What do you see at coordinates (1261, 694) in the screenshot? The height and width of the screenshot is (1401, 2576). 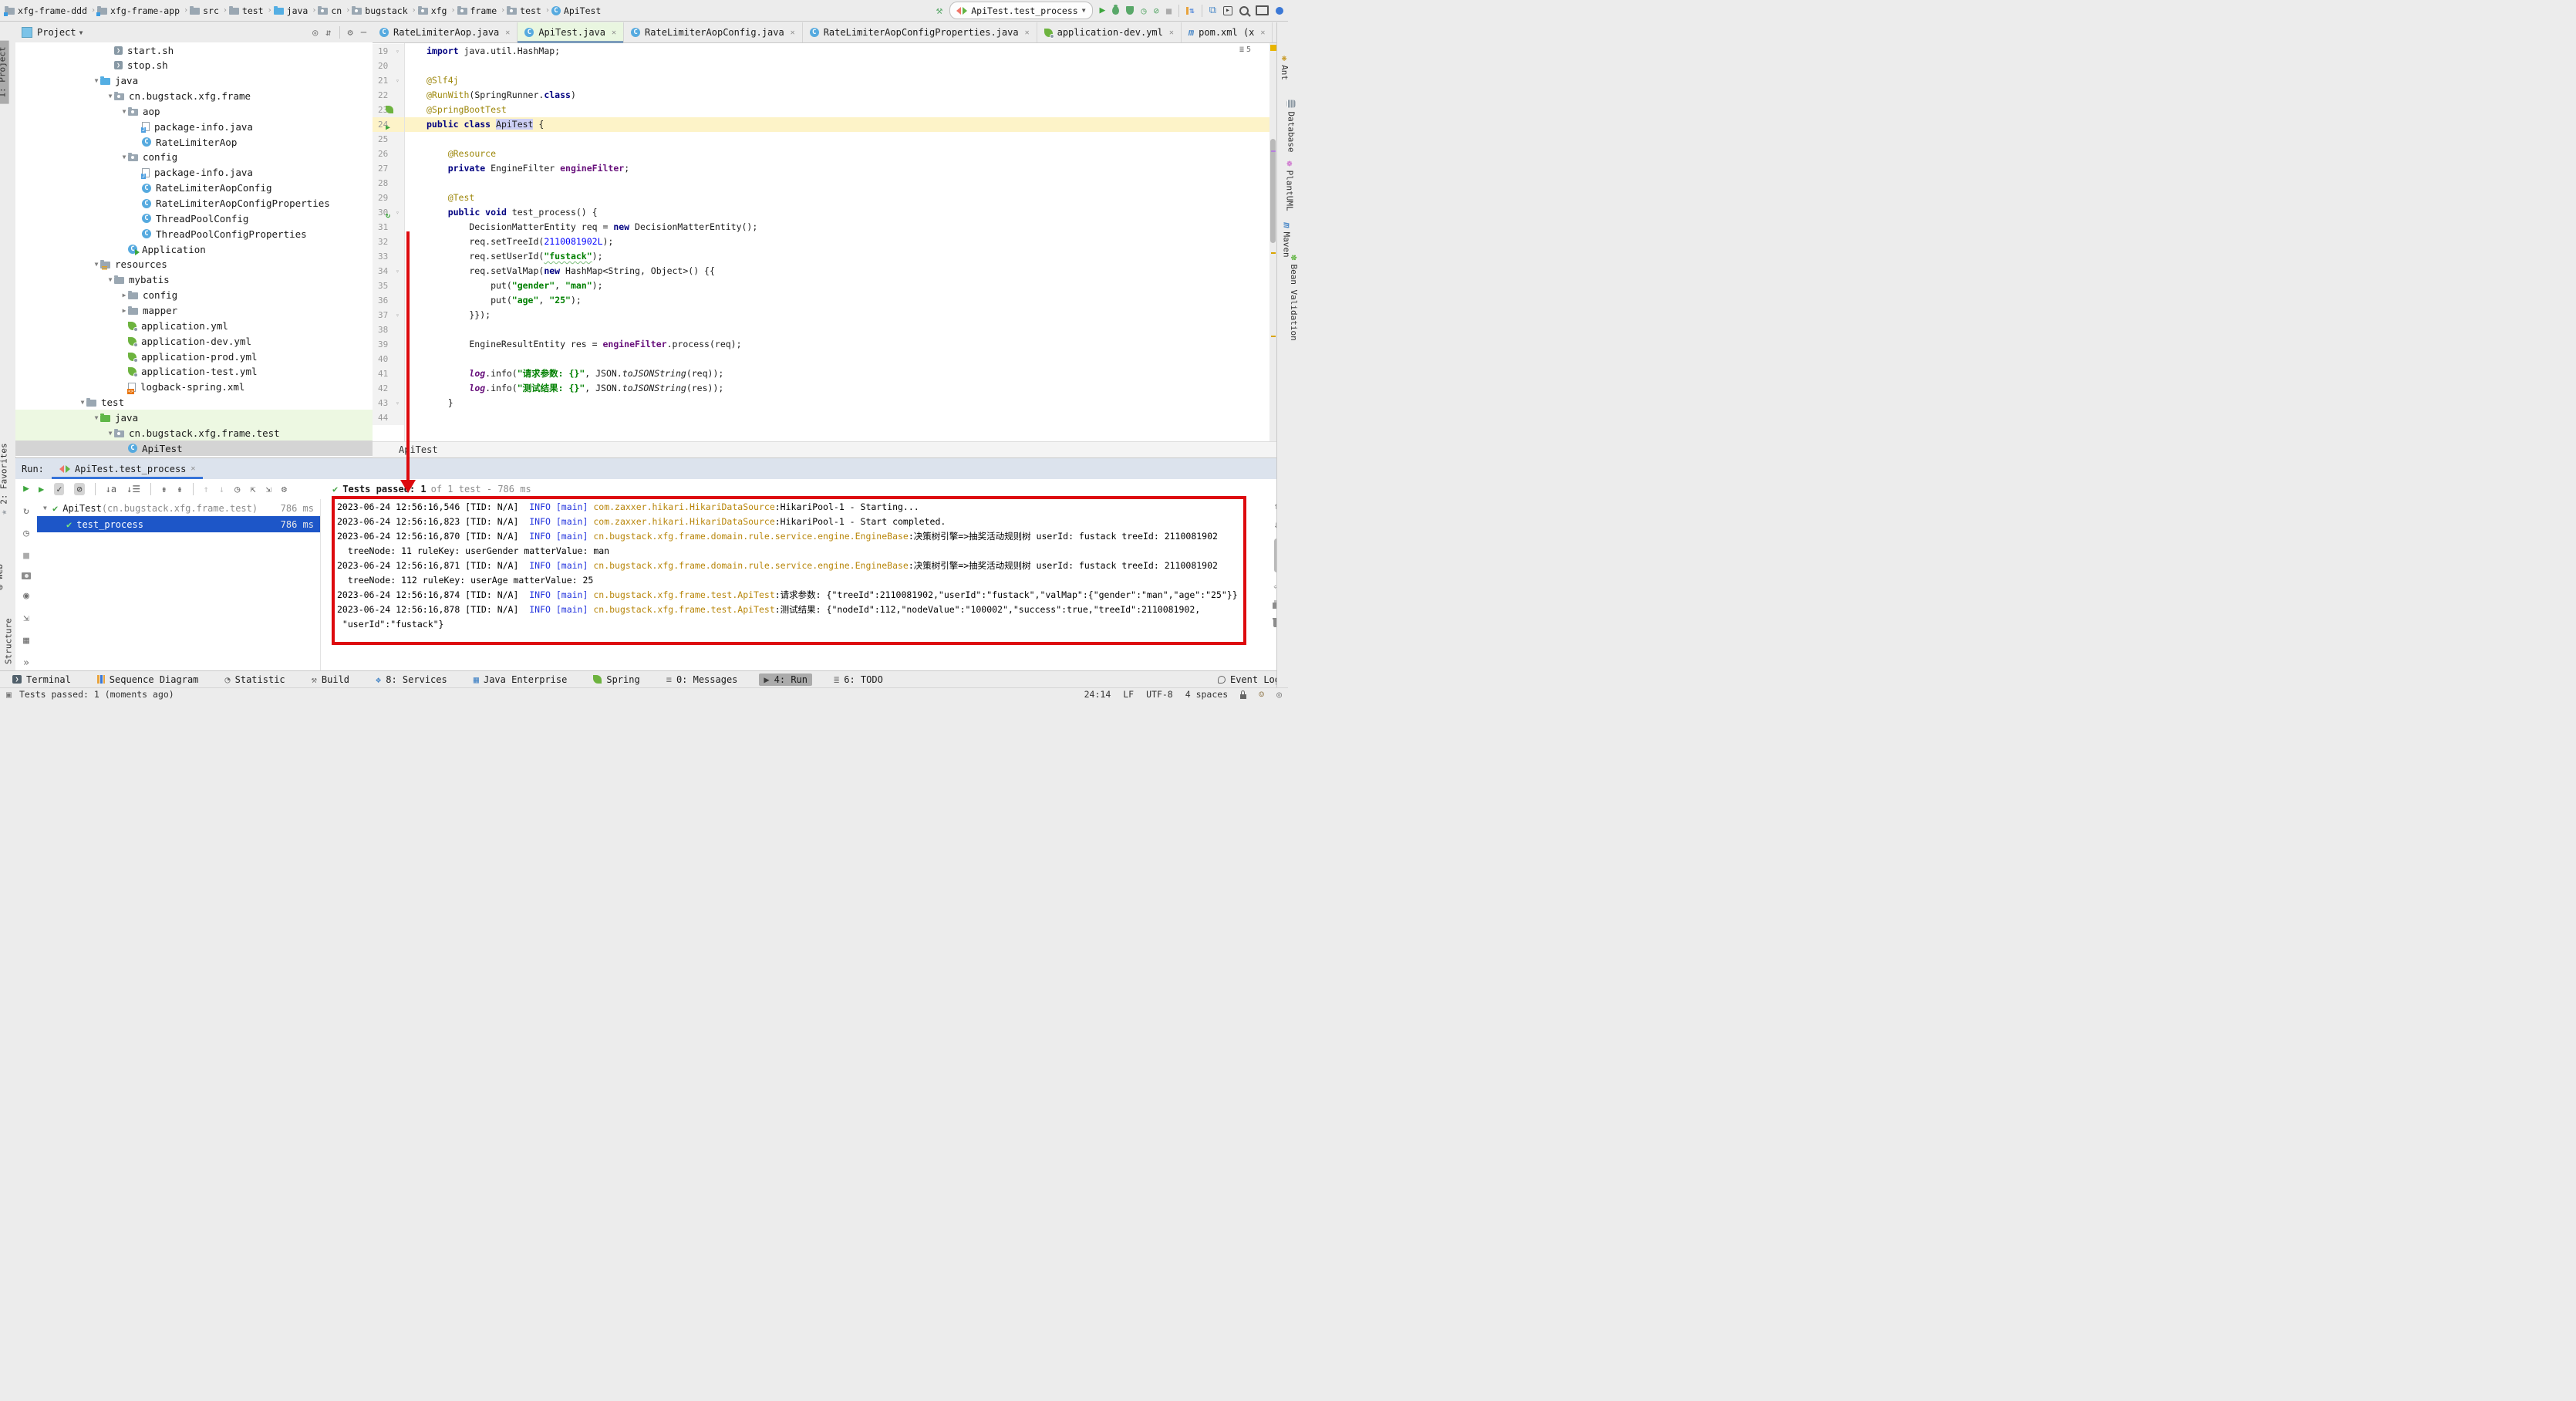 I see `highlighting-level-icon: ☺` at bounding box center [1261, 694].